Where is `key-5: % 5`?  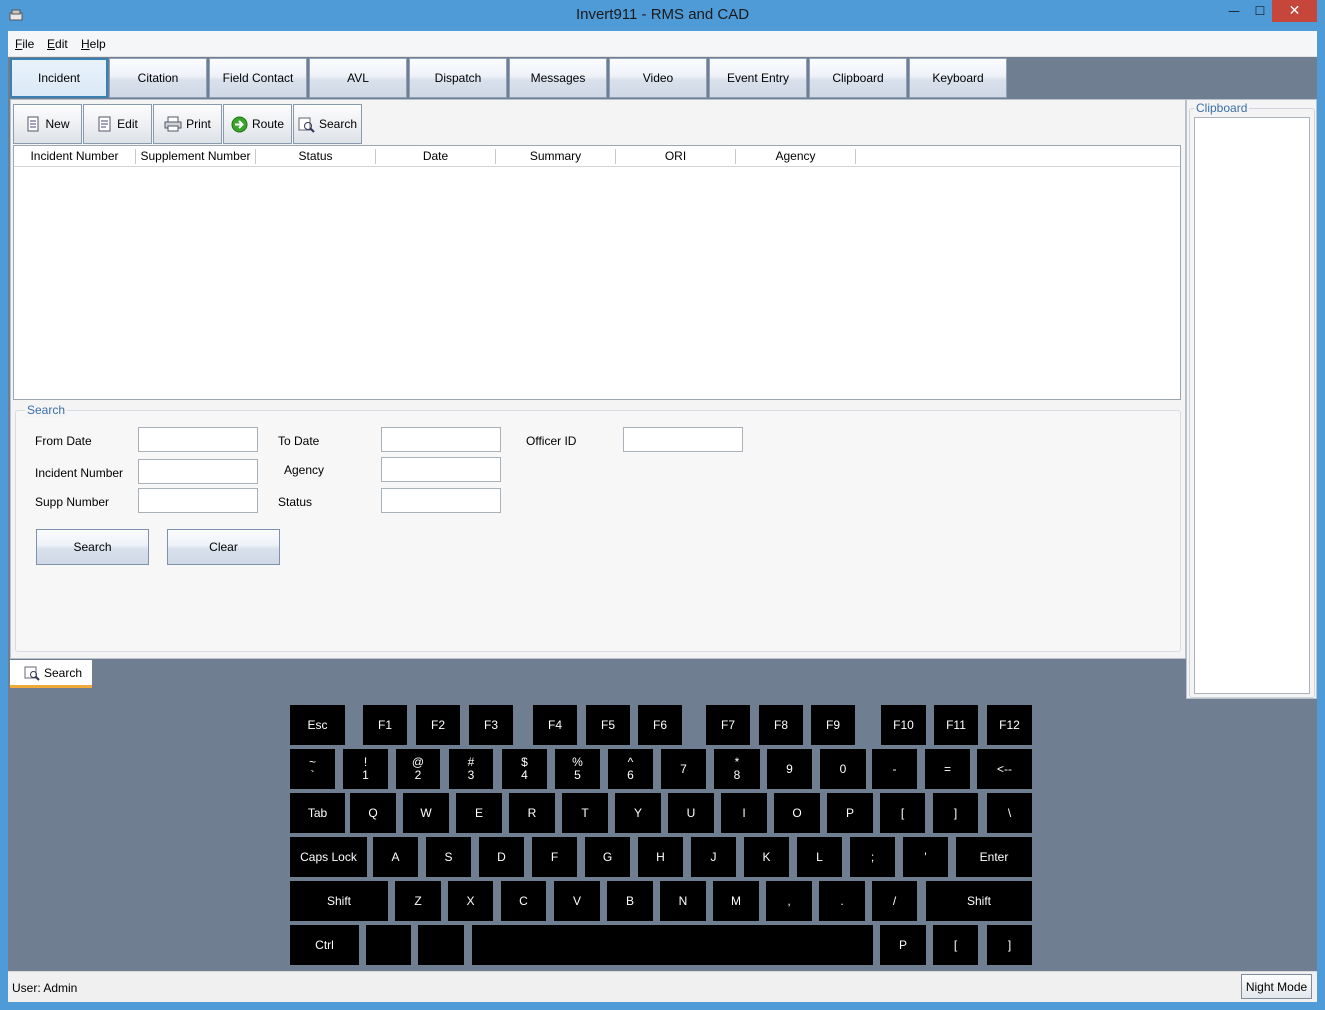
key-5: % 5 is located at coordinates (577, 769).